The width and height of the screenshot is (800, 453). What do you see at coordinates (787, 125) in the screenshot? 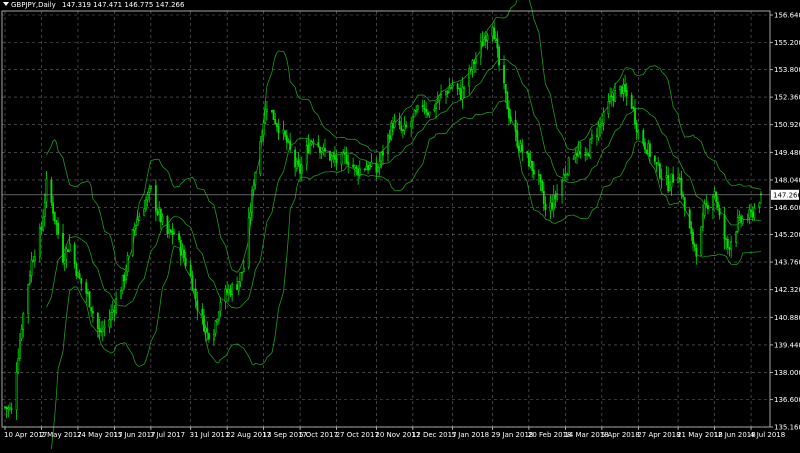
I see `y-tick-label: 150.920` at bounding box center [787, 125].